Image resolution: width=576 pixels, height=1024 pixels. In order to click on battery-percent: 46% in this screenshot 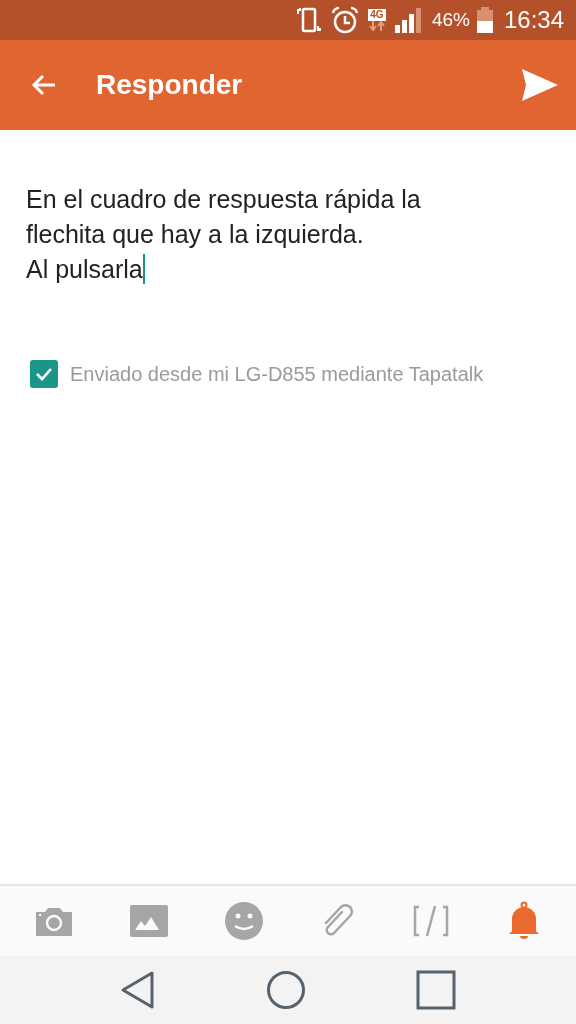, I will do `click(450, 20)`.